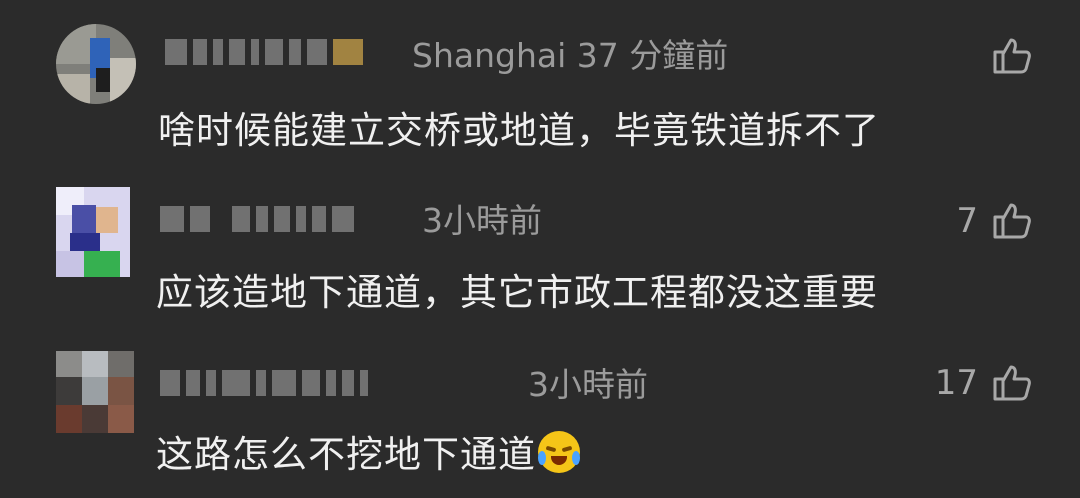 The image size is (1080, 498). What do you see at coordinates (956, 383) in the screenshot?
I see `like-count: 17` at bounding box center [956, 383].